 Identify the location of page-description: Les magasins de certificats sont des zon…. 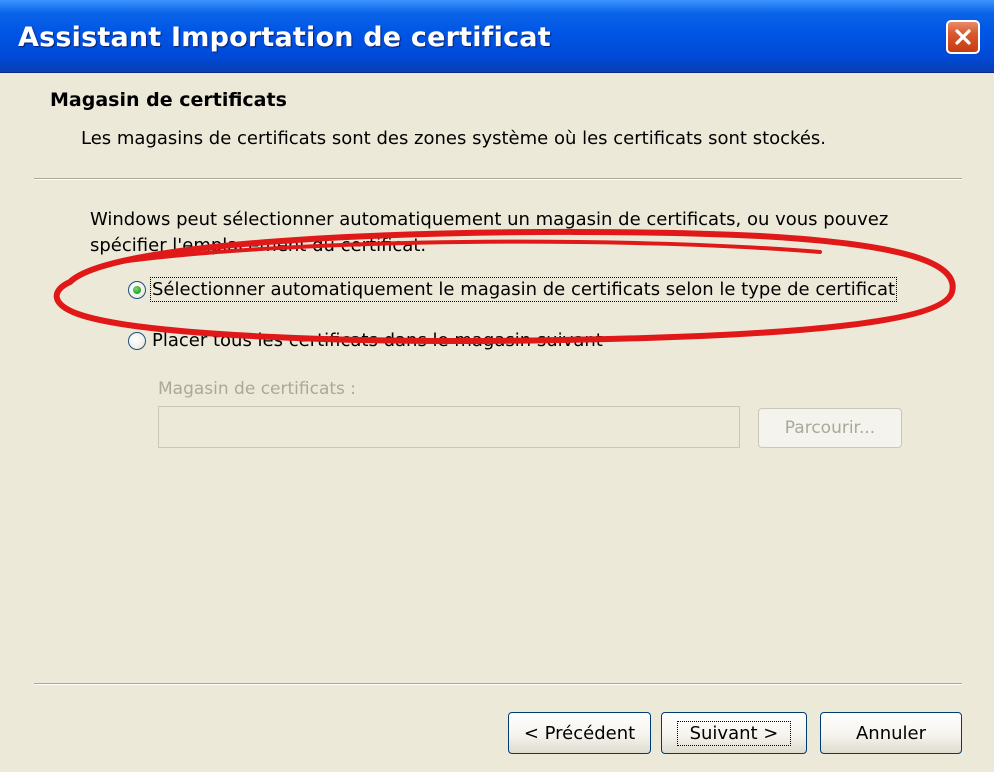
(454, 138).